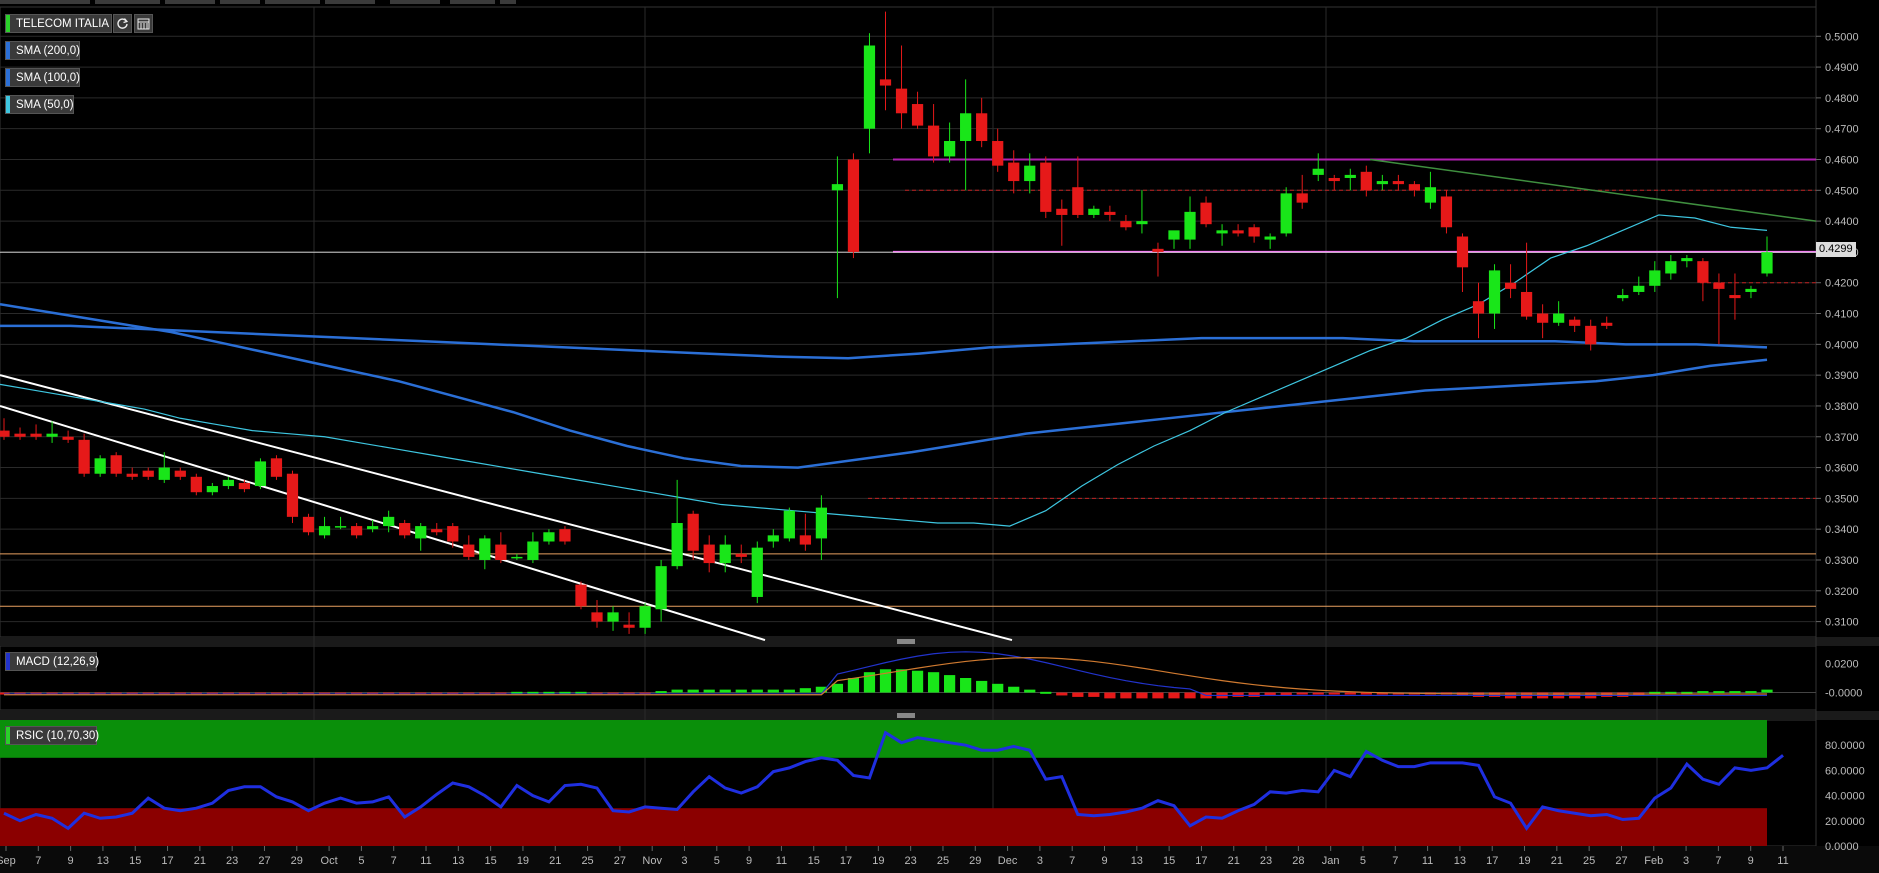 Image resolution: width=1879 pixels, height=873 pixels. Describe the element at coordinates (1842, 530) in the screenshot. I see `y-tick-label: 0.3400` at that location.